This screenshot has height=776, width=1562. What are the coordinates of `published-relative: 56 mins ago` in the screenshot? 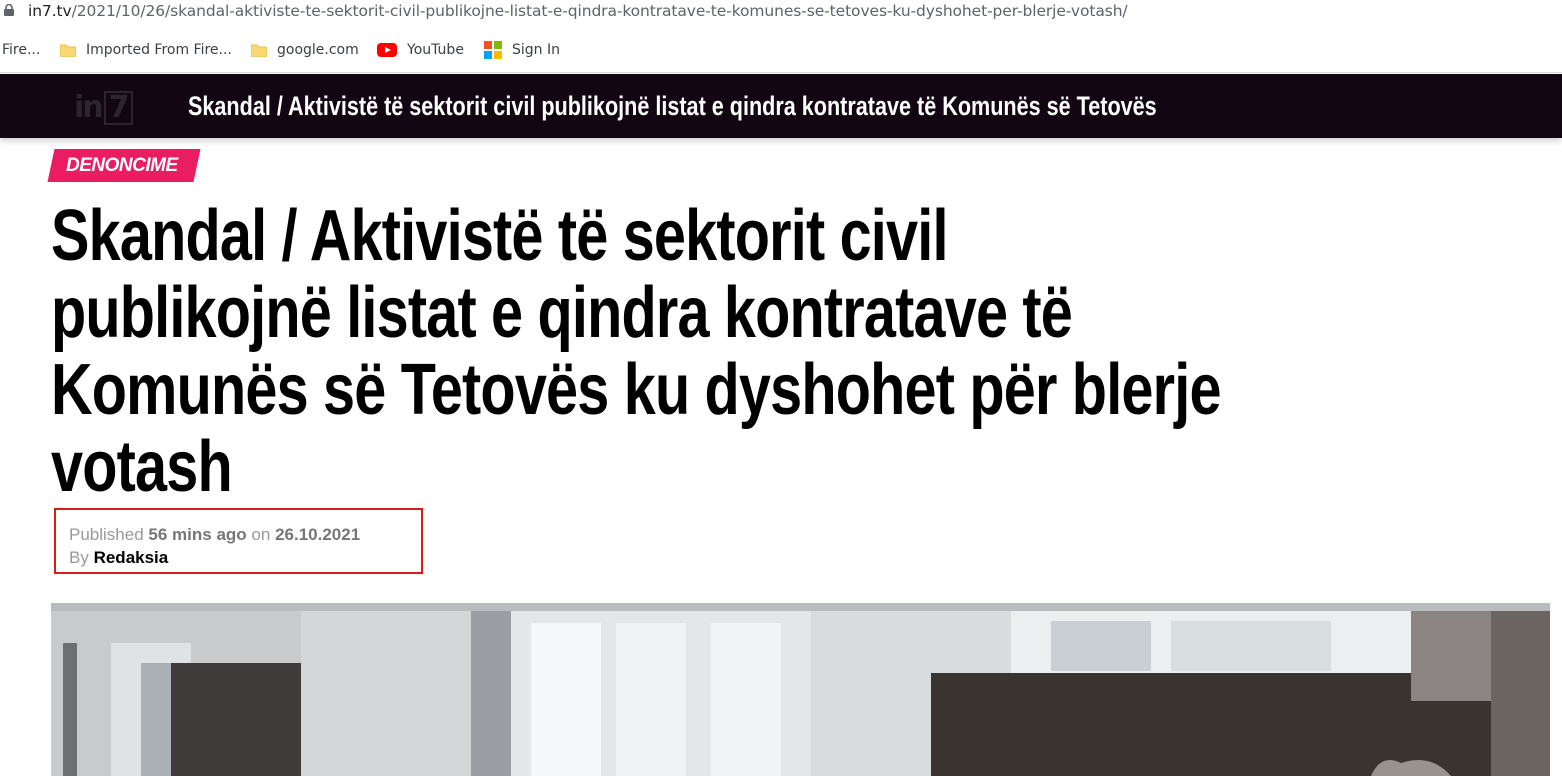 It's located at (197, 534).